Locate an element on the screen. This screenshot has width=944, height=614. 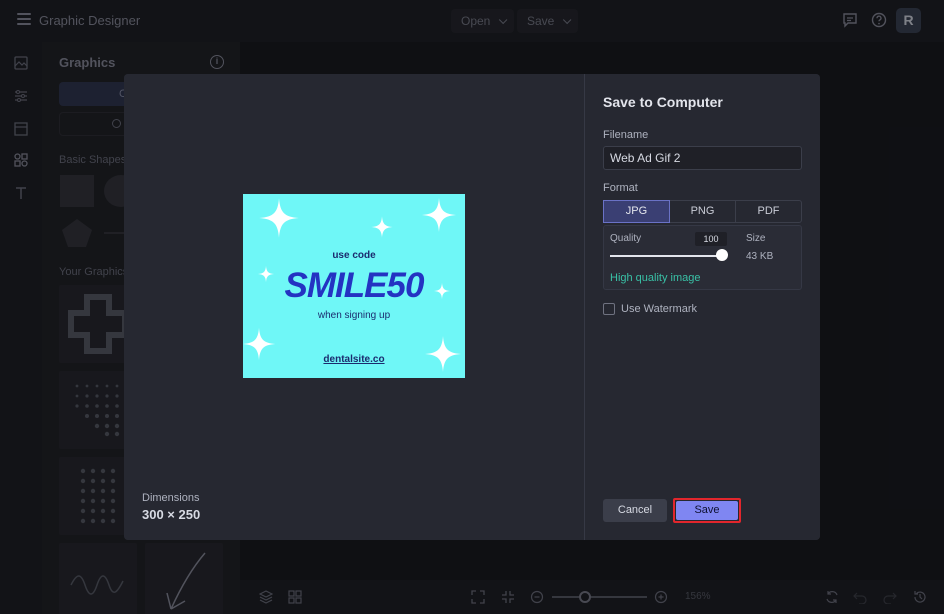
quality-slider-handle is located at coordinates (722, 255).